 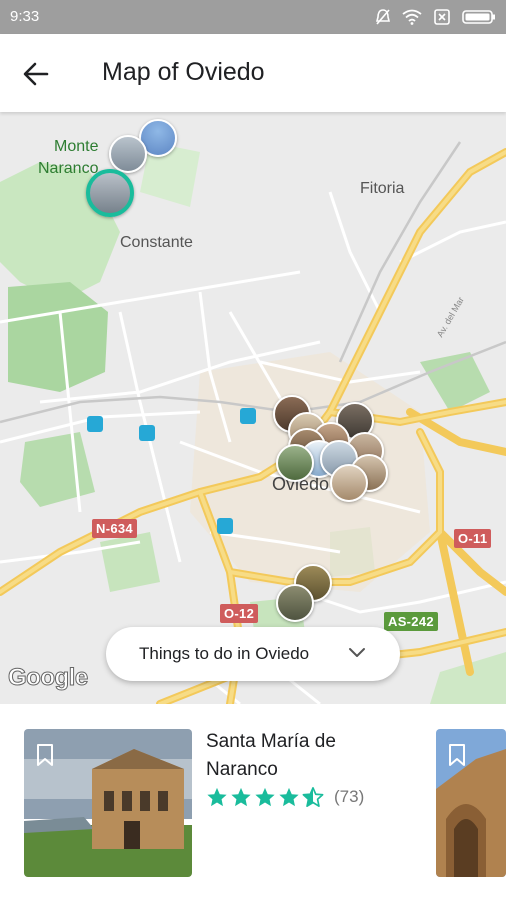 I want to click on filter-label: Things to do in Oviedo, so click(x=224, y=653).